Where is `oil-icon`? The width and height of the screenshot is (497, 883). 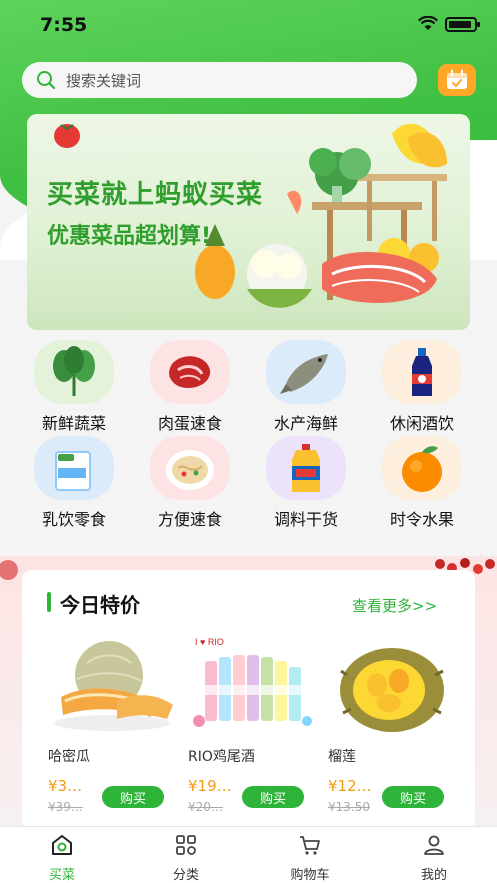 oil-icon is located at coordinates (306, 468).